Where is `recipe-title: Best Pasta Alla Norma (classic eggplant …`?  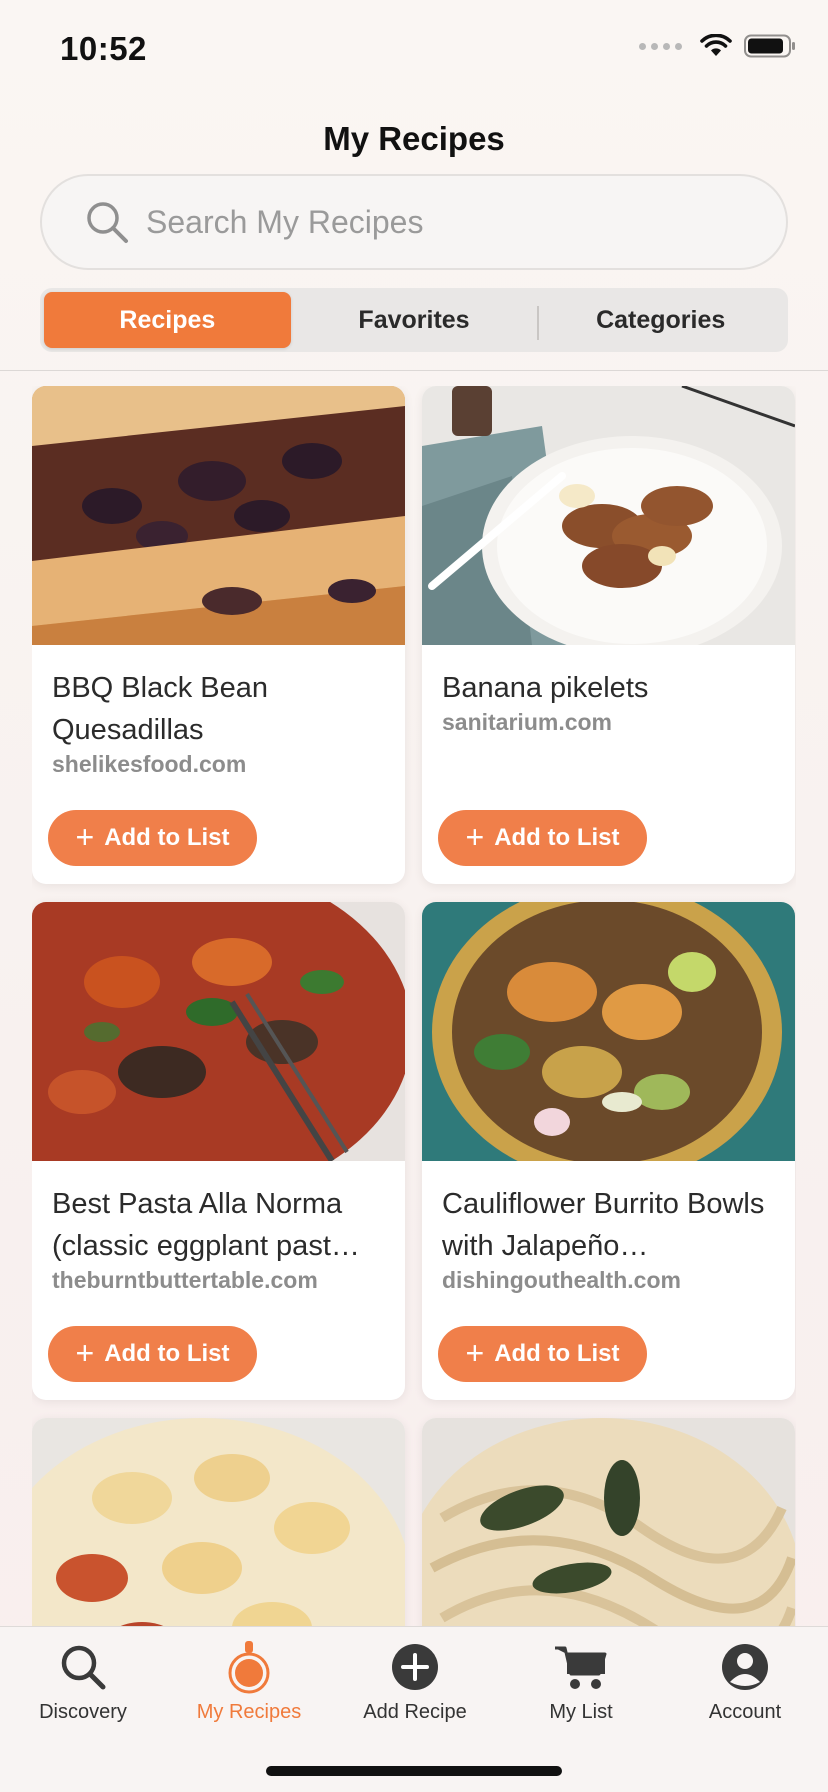
recipe-title: Best Pasta Alla Norma (classic eggplant … is located at coordinates (206, 1225).